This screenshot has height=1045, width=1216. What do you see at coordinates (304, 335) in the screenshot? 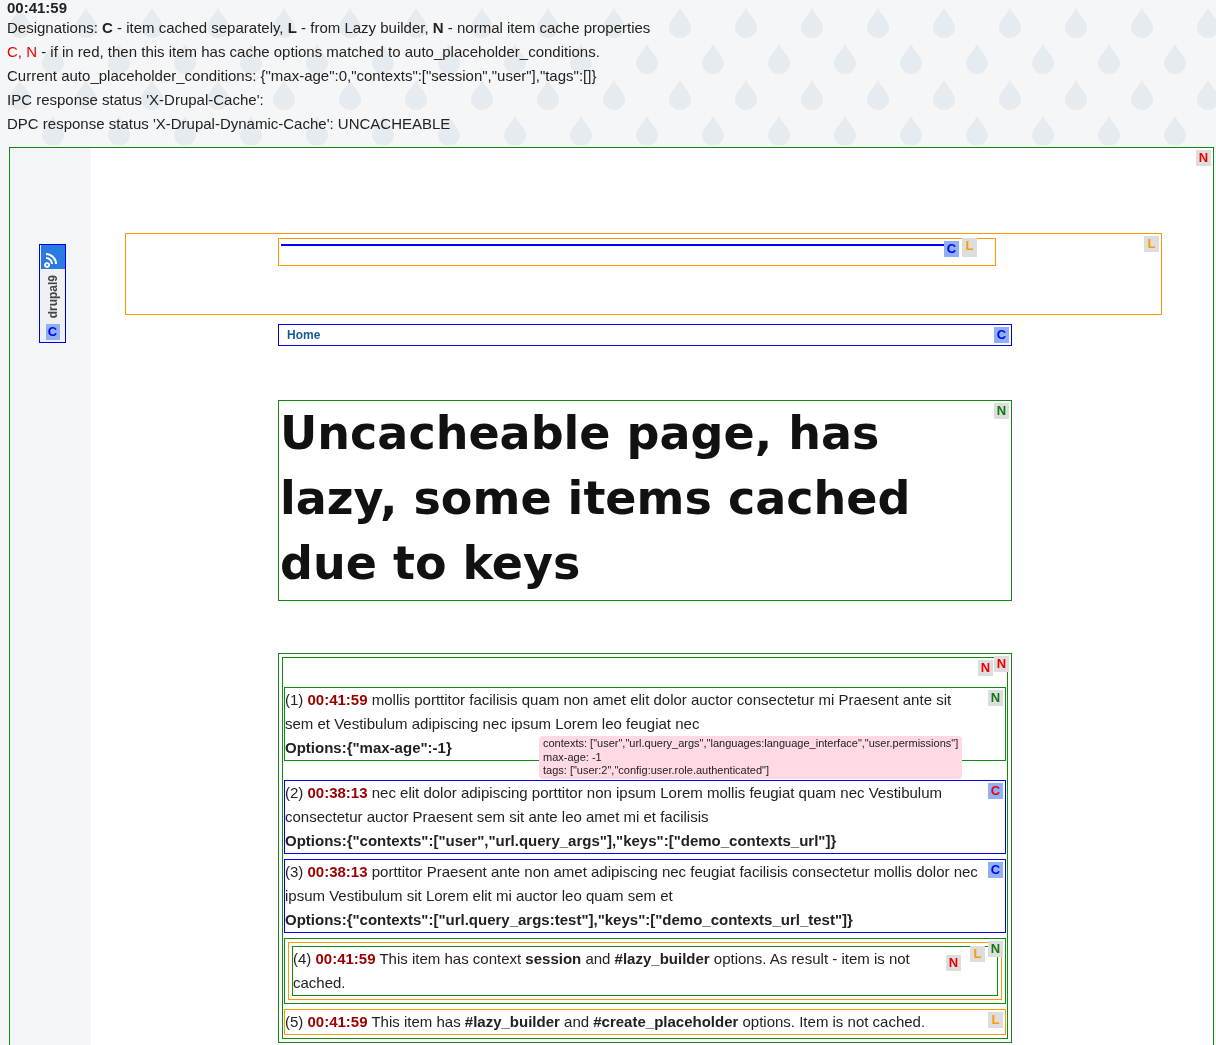
I see `home-link: Home` at bounding box center [304, 335].